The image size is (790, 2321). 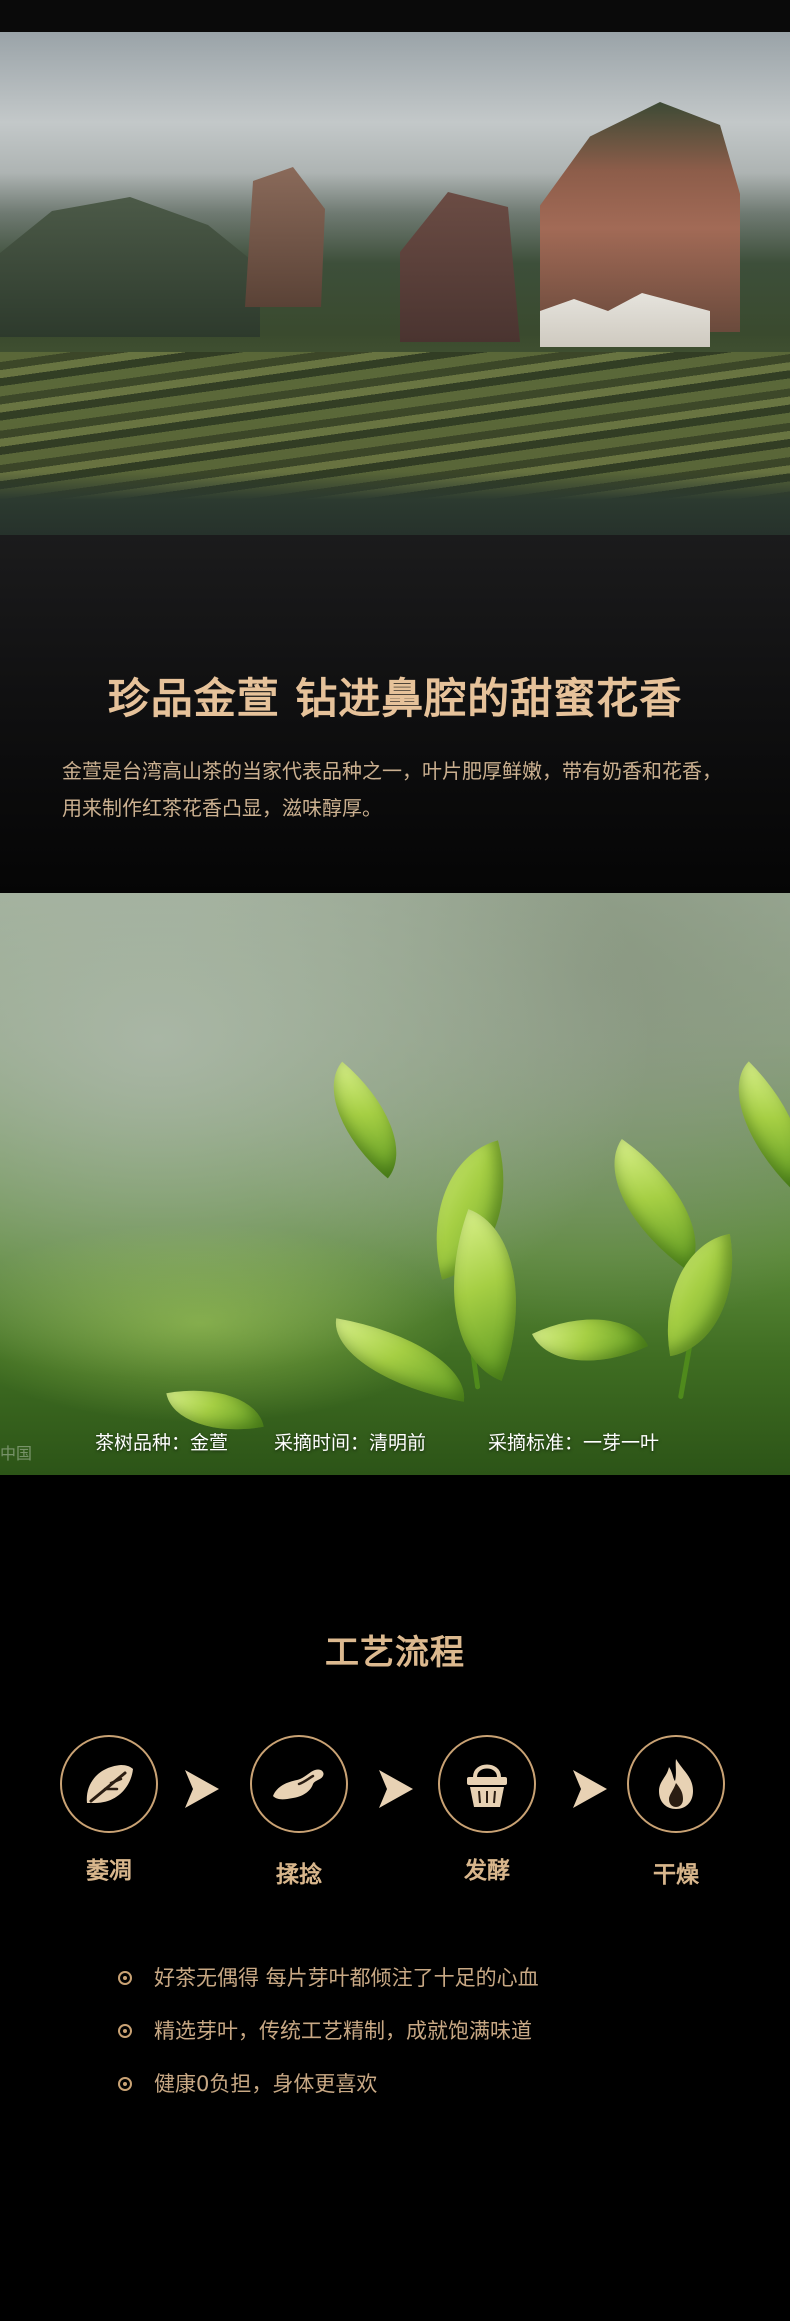 What do you see at coordinates (395, 503) in the screenshot?
I see `foreground-shrubs` at bounding box center [395, 503].